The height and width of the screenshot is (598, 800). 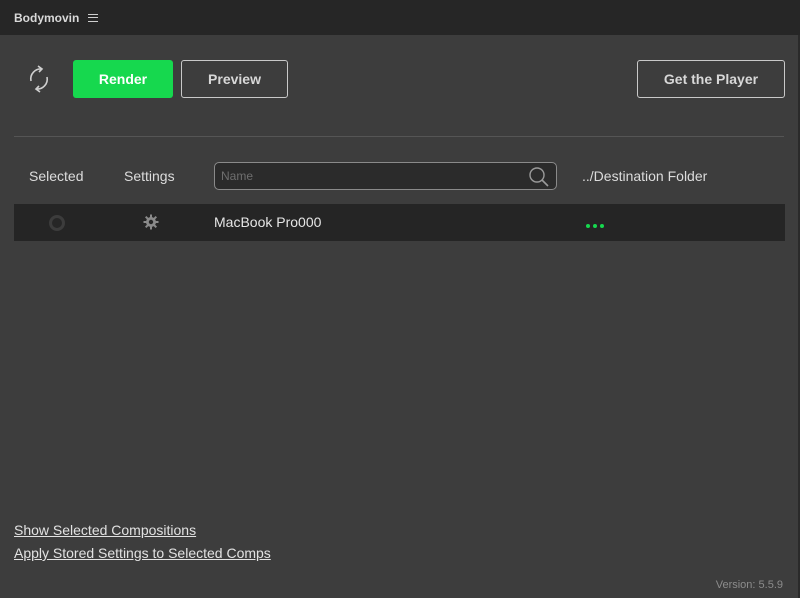 I want to click on toolbar-divider, so click(x=399, y=136).